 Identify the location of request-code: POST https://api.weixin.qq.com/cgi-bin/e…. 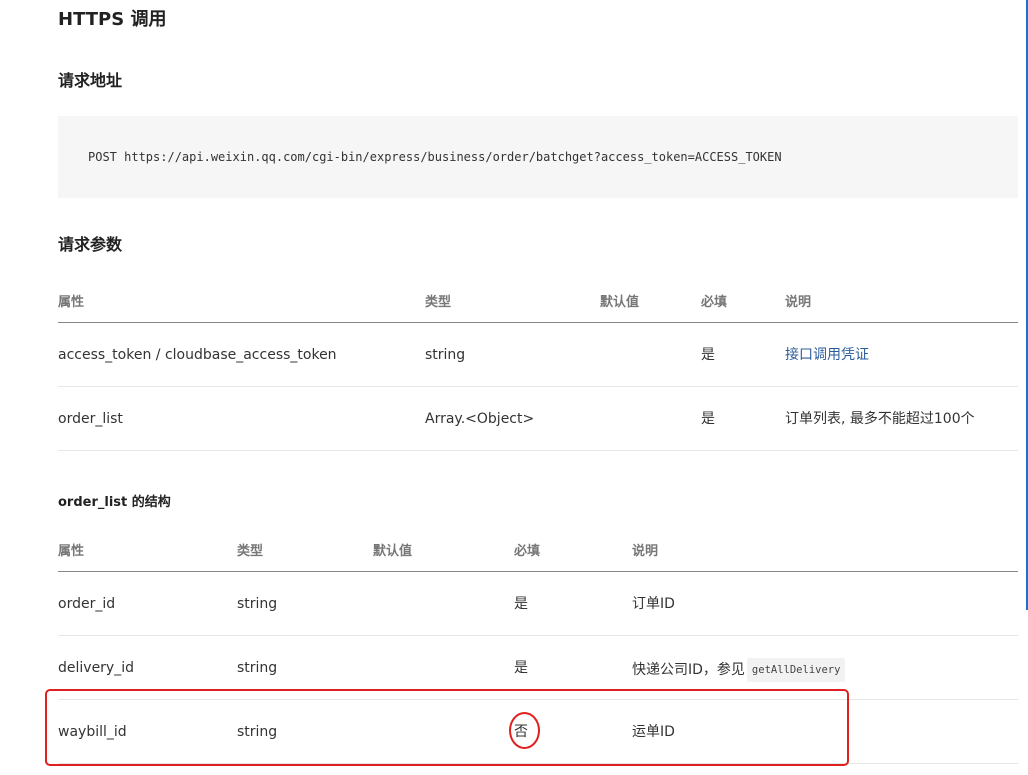
(435, 157).